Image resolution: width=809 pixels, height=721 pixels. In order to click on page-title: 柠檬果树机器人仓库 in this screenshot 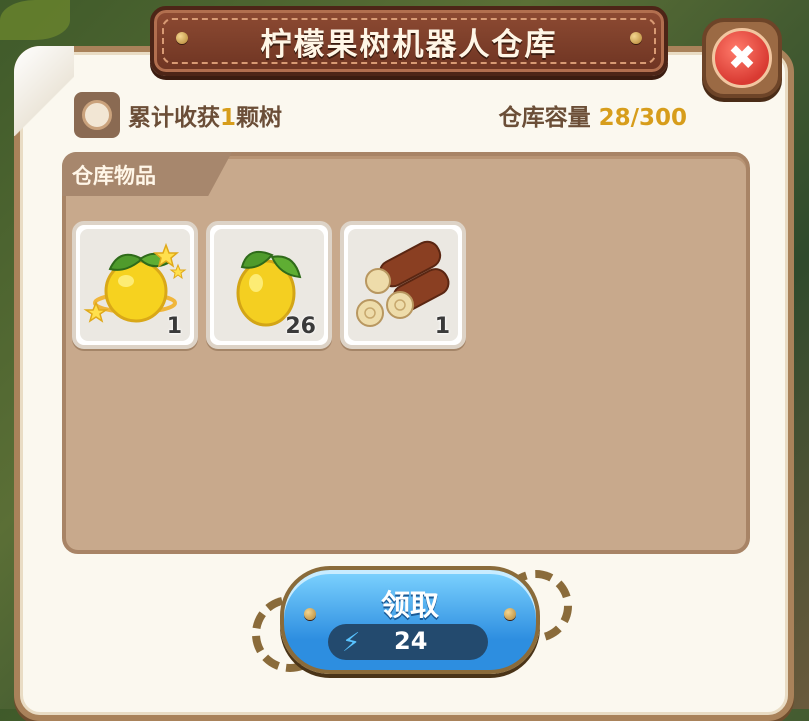, I will do `click(409, 44)`.